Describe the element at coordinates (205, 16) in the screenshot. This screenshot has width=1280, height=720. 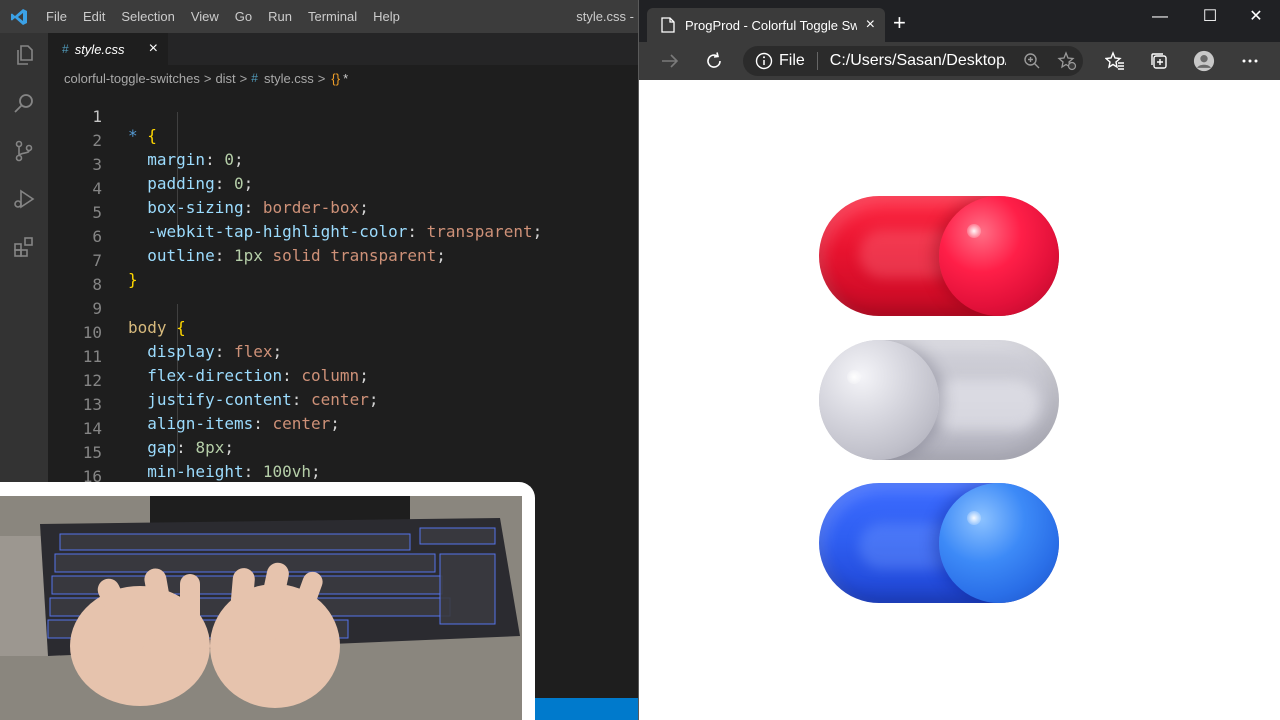
I see `menu-view: View` at that location.